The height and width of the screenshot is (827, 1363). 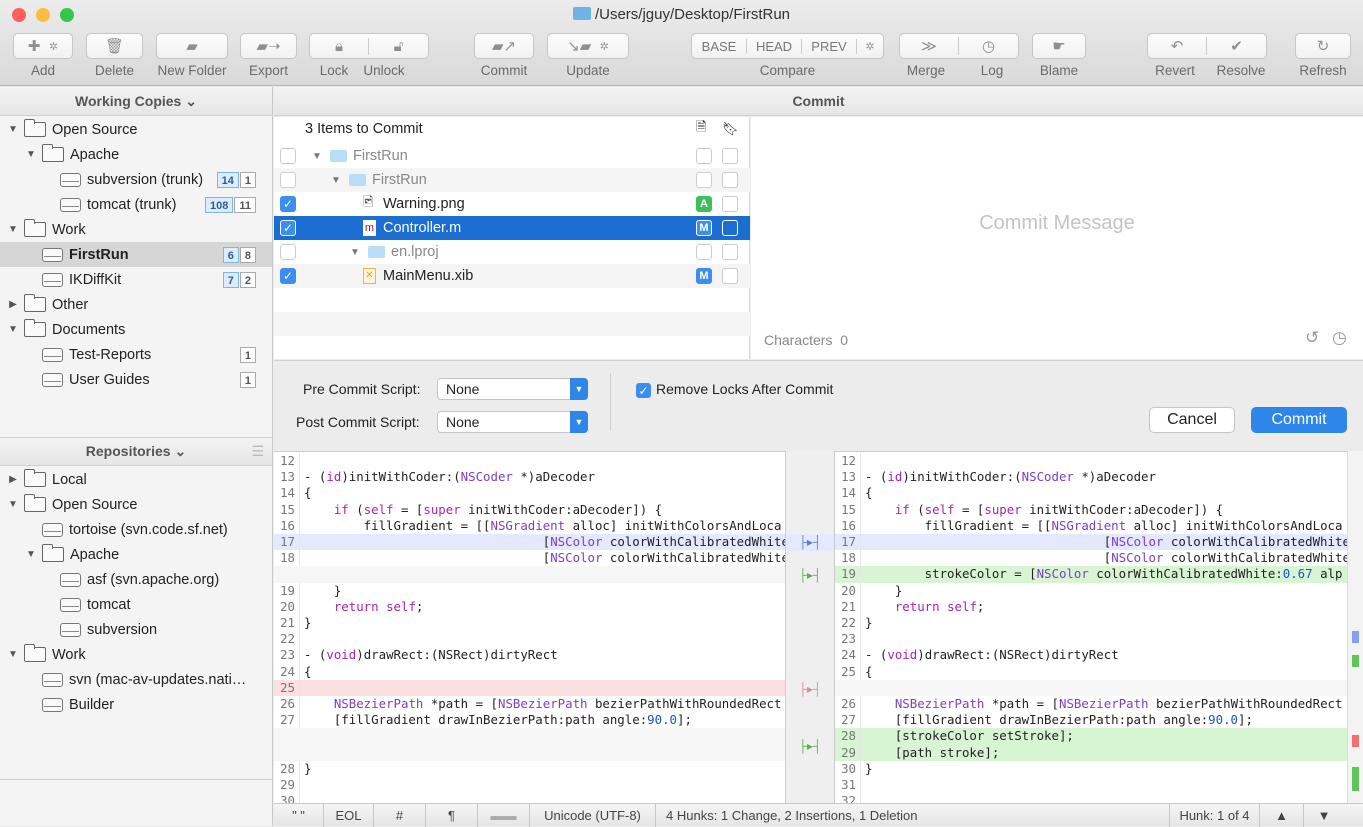 What do you see at coordinates (504, 815) in the screenshot?
I see `minimap-icon: ▬▬` at bounding box center [504, 815].